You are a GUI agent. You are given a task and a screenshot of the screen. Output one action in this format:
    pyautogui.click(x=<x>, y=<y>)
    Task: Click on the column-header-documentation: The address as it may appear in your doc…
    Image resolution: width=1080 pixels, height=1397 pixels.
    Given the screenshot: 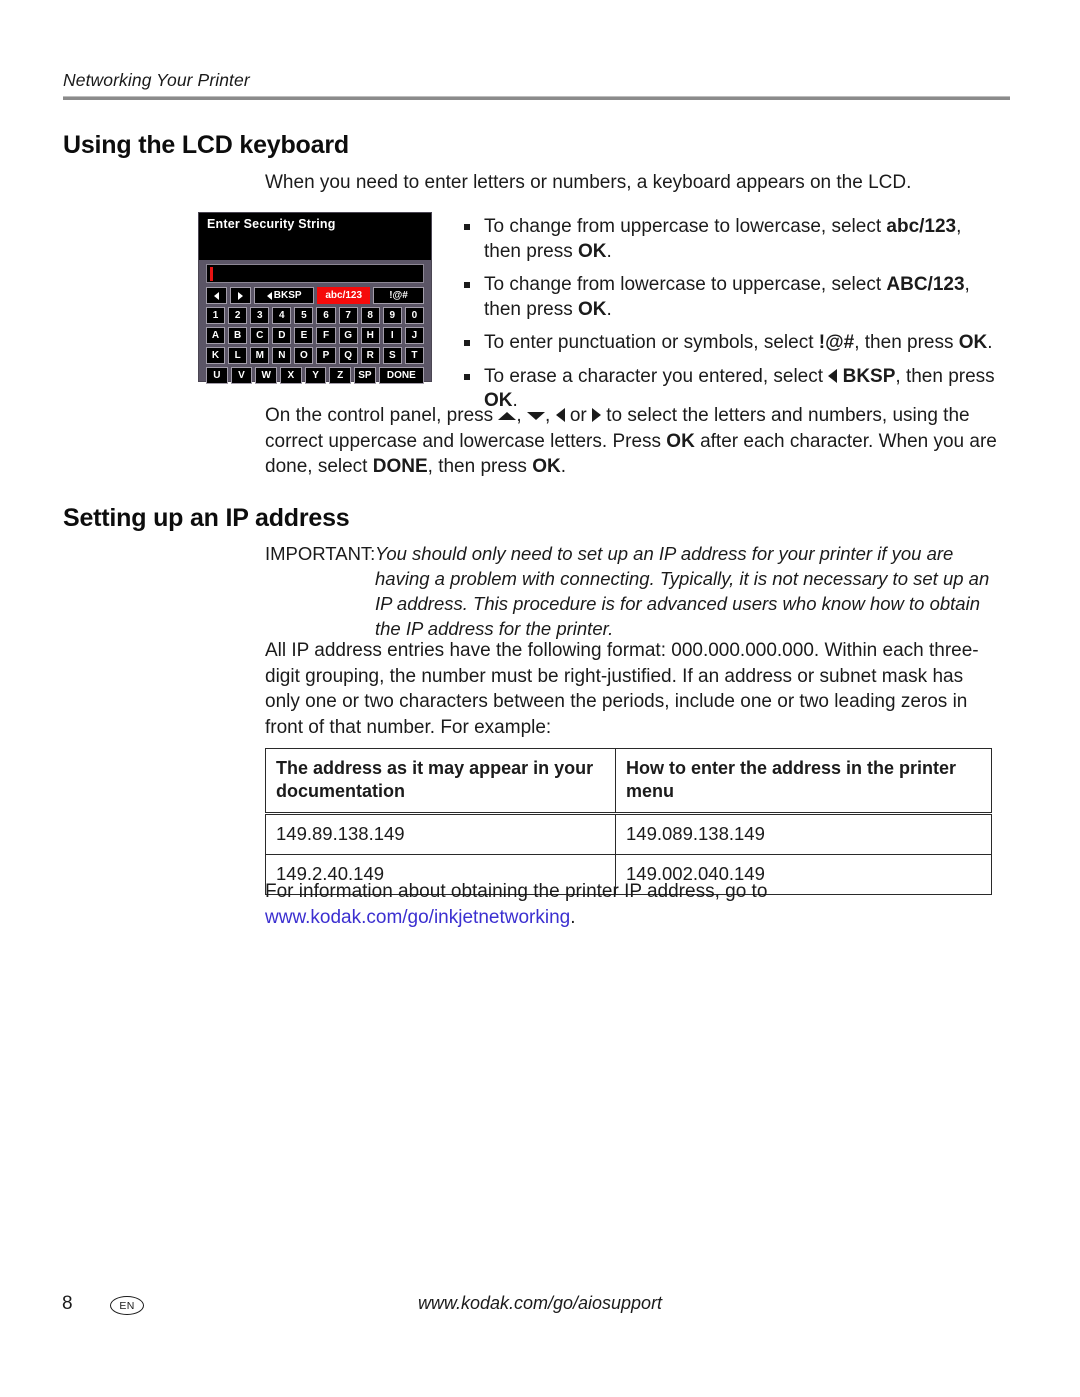 What is the action you would take?
    pyautogui.click(x=440, y=781)
    